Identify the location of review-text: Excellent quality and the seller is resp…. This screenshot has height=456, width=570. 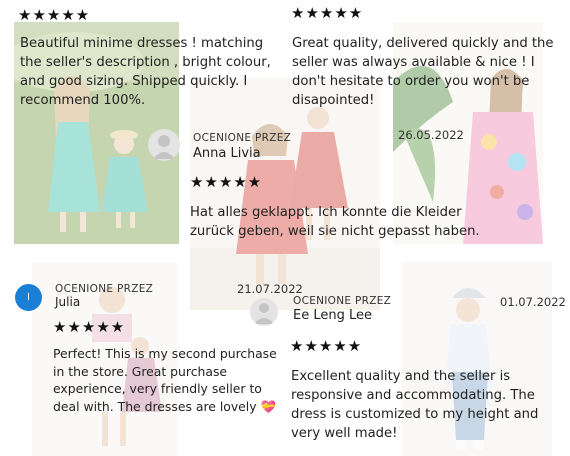
(415, 405).